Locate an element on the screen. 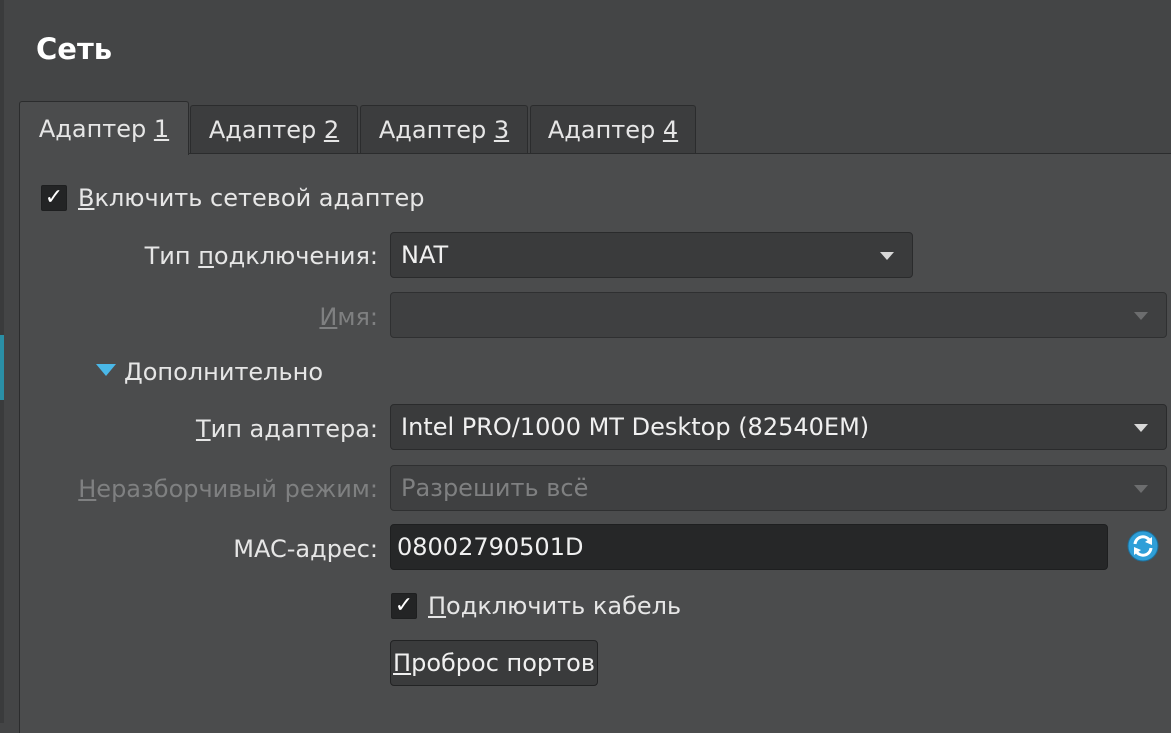 Image resolution: width=1171 pixels, height=733 pixels. tab-adapter-3: Адаптер 3 is located at coordinates (444, 129).